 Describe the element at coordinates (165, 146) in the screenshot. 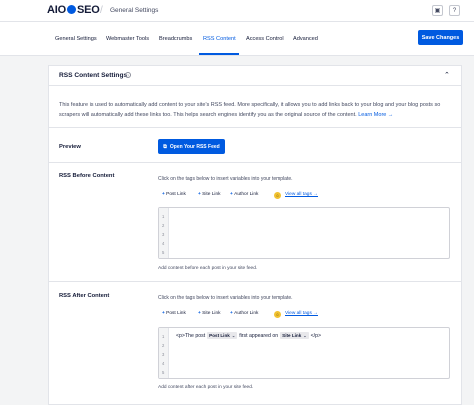

I see `external-link-icon: ⧉` at that location.